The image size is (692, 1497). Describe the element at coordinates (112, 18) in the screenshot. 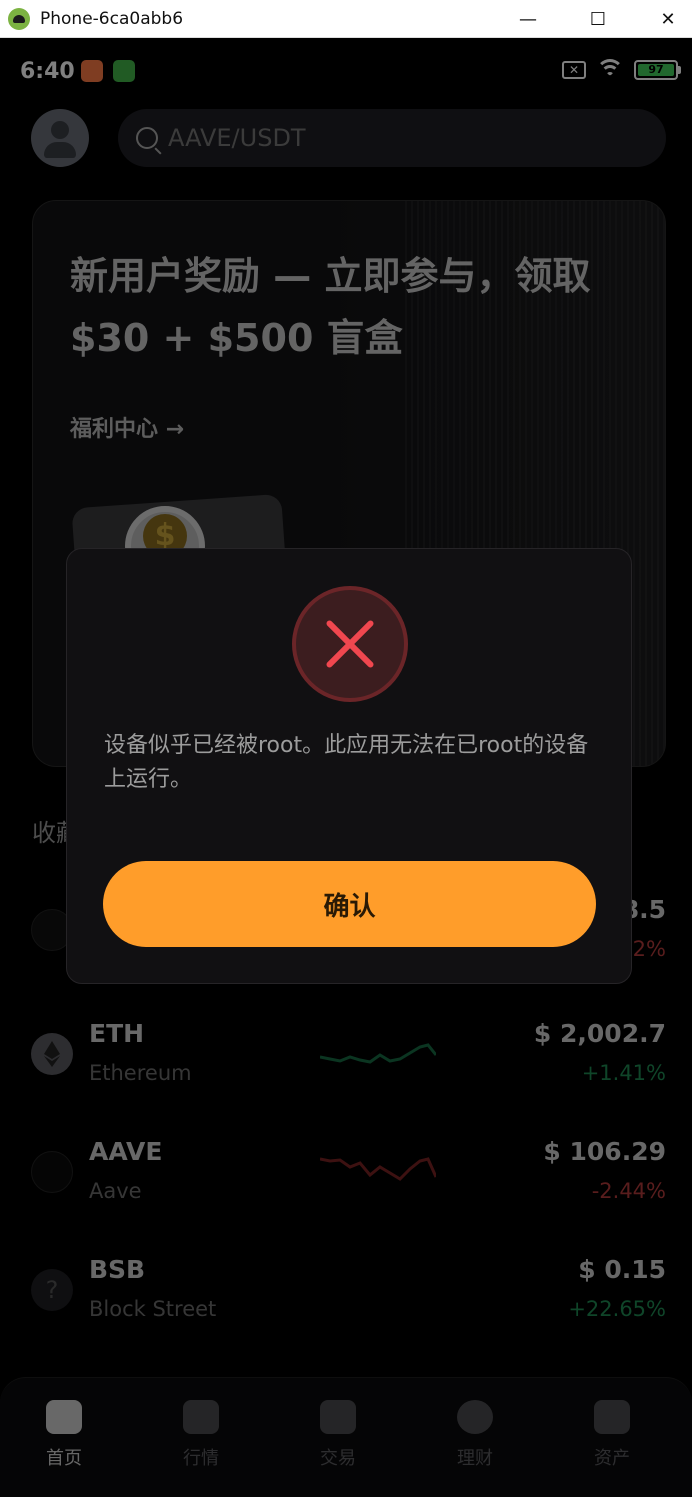

I see `window-title: Phone-6ca0abb6` at that location.